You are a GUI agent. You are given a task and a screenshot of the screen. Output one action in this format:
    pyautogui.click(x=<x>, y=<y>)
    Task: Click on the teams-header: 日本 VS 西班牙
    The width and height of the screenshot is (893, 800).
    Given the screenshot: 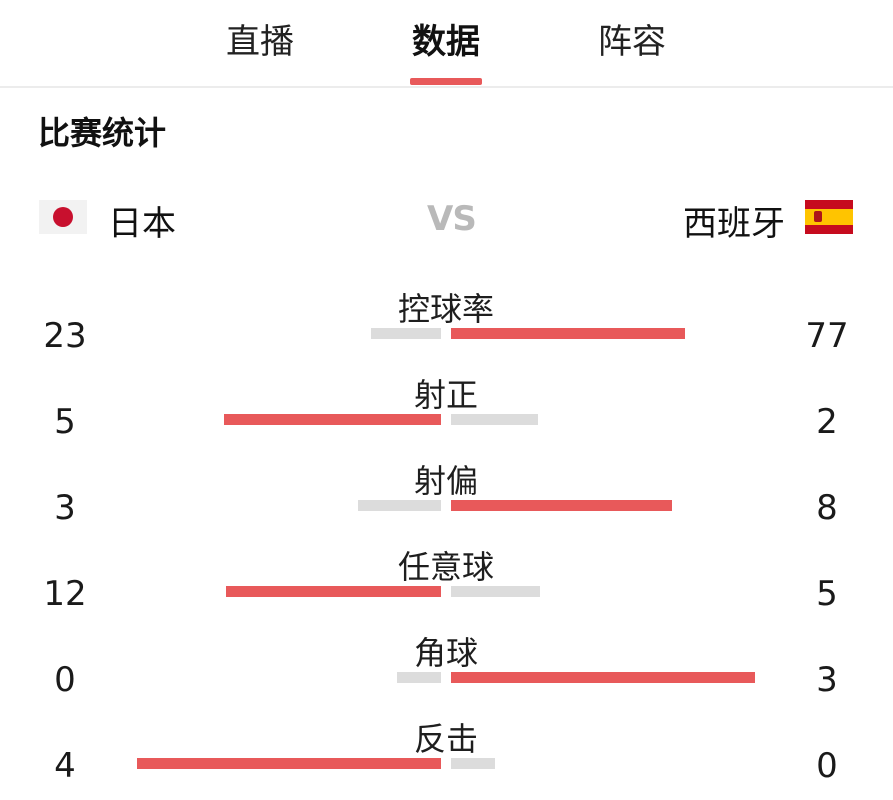 What is the action you would take?
    pyautogui.click(x=446, y=220)
    